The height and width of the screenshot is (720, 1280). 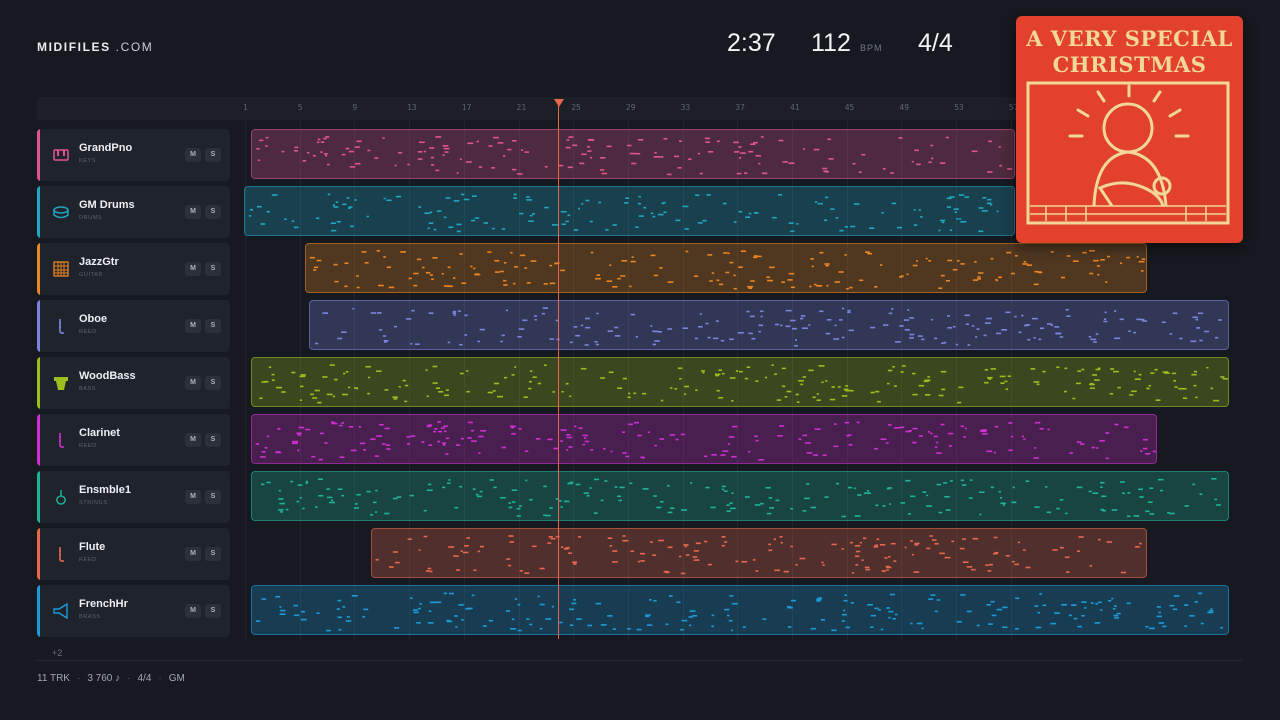 I want to click on playhead-marker, so click(x=559, y=103).